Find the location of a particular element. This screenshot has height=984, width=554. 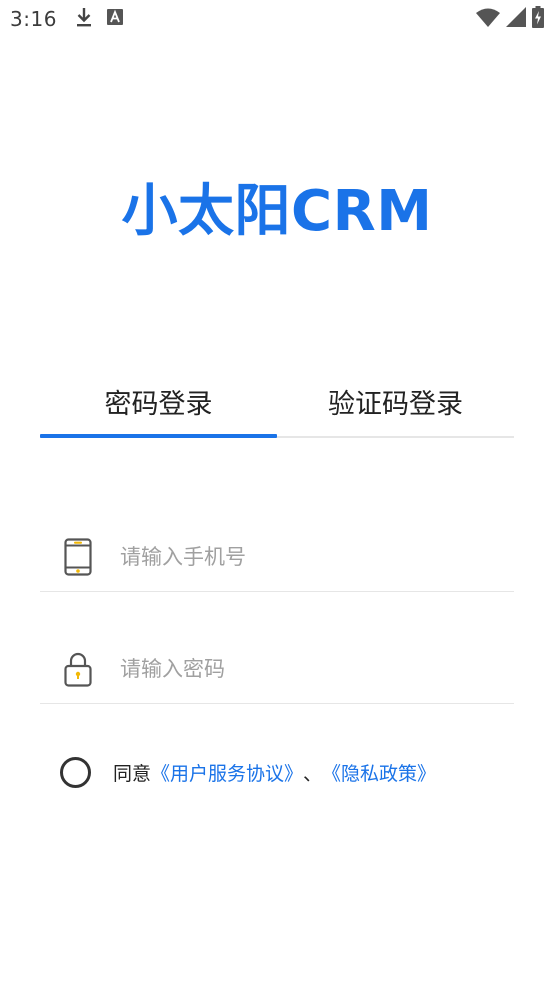

tab-label: 密码登录 is located at coordinates (158, 404).